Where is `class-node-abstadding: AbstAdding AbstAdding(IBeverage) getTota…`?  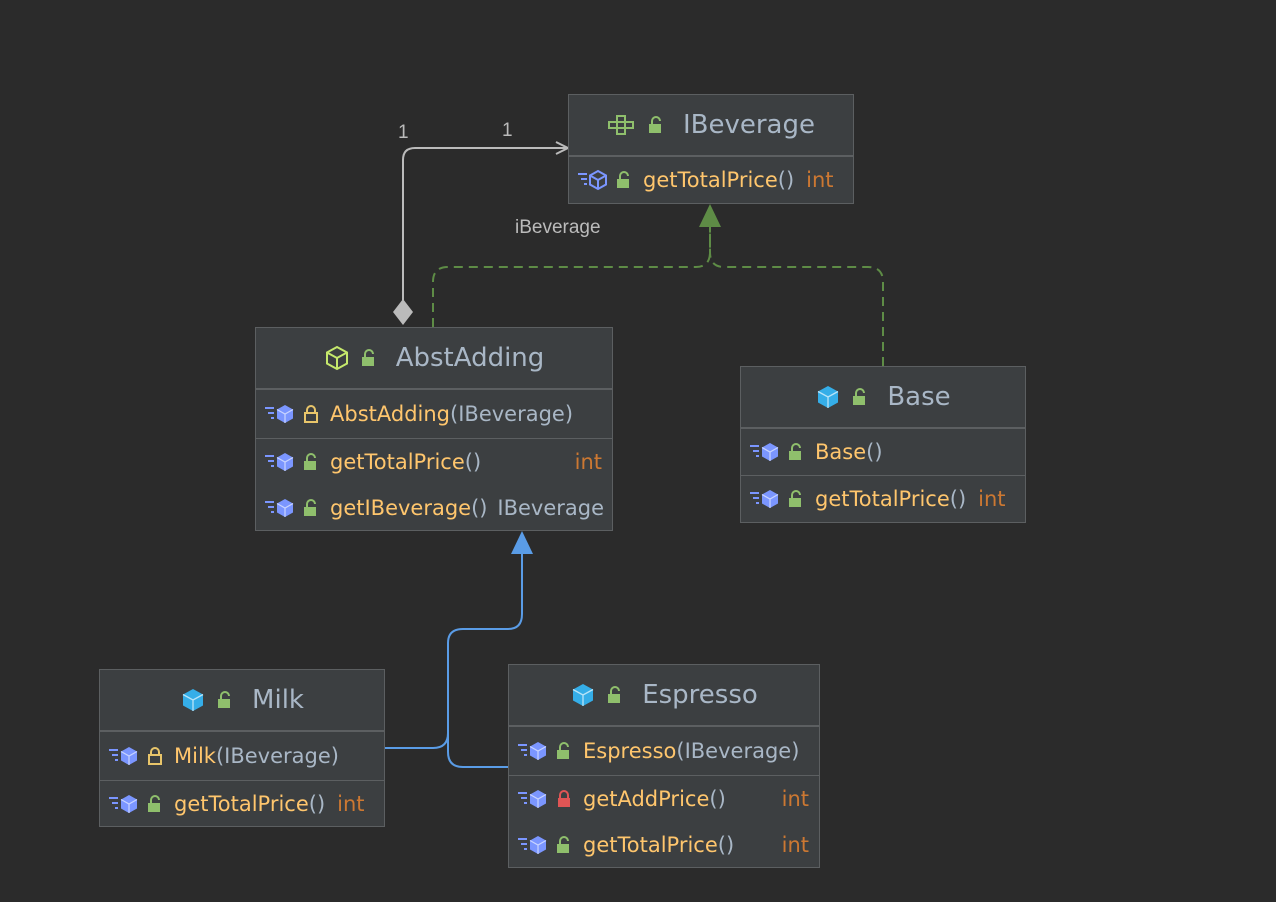 class-node-abstadding: AbstAdding AbstAdding(IBeverage) getTota… is located at coordinates (434, 429).